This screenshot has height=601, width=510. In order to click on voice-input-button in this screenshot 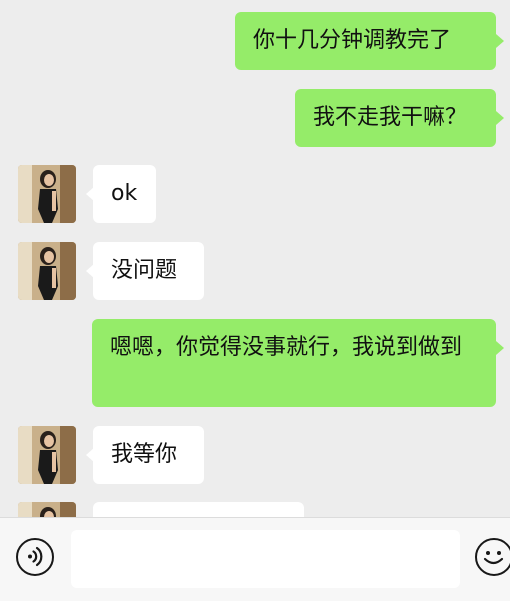, I will do `click(35, 557)`.